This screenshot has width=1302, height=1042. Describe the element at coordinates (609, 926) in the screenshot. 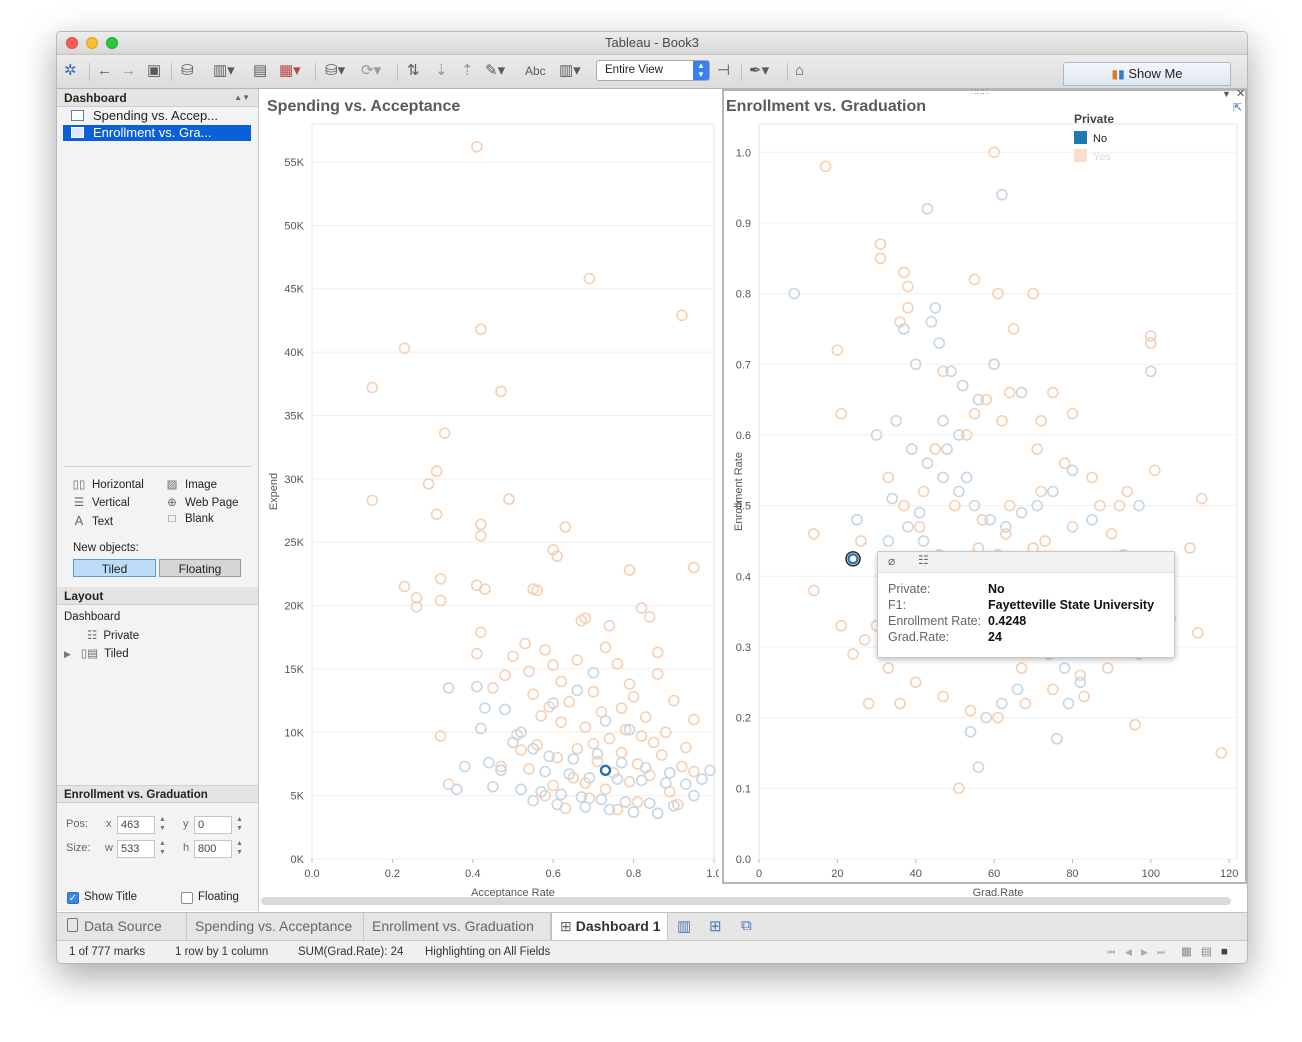

I see `tab-dashboard-1: ⊞ Dashboard 1` at that location.